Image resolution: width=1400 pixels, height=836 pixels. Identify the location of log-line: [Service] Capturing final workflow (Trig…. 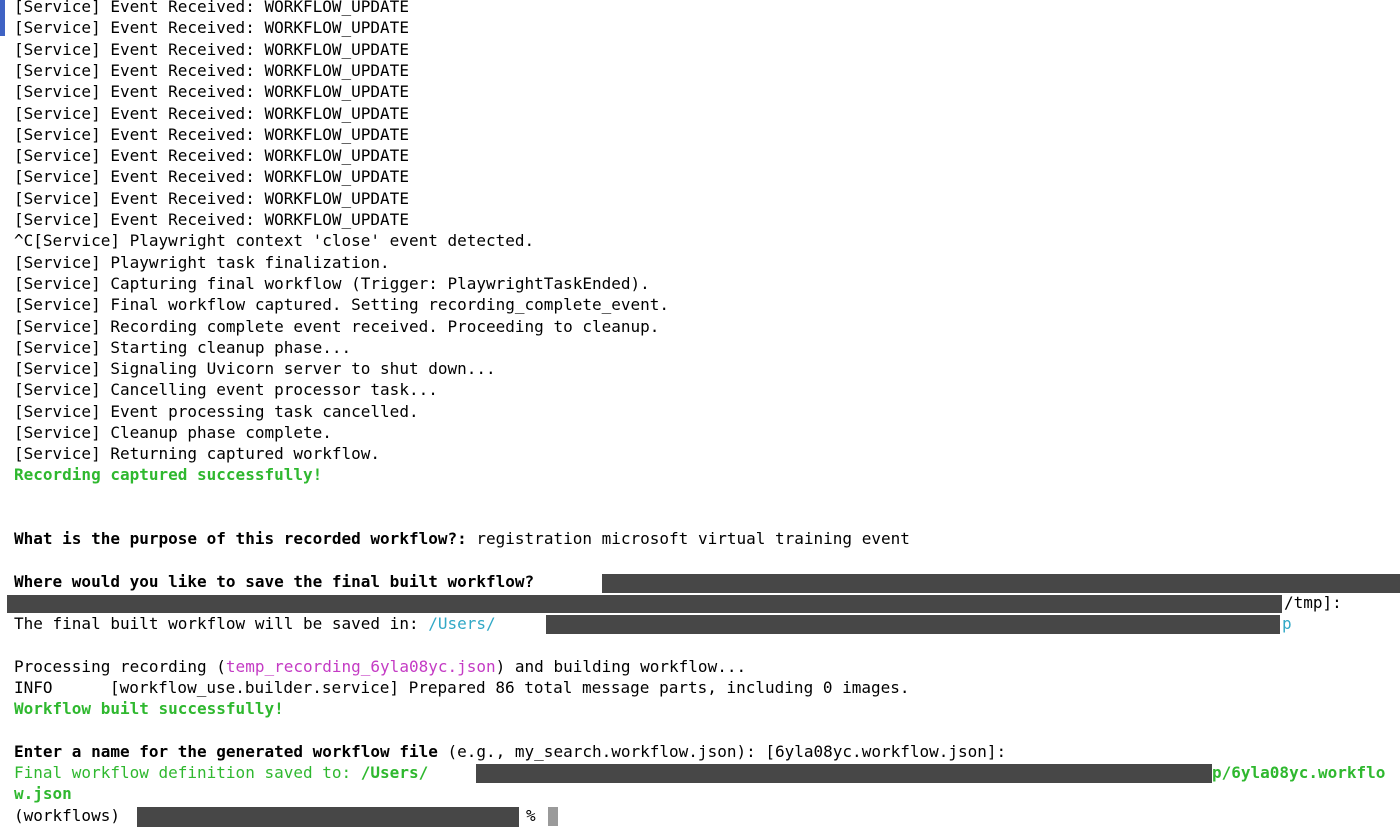
(332, 283).